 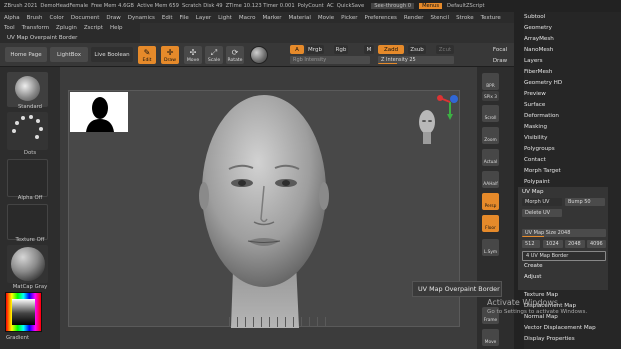 What do you see at coordinates (538, 50) in the screenshot?
I see `palette-nanomesh: NanoMesh` at bounding box center [538, 50].